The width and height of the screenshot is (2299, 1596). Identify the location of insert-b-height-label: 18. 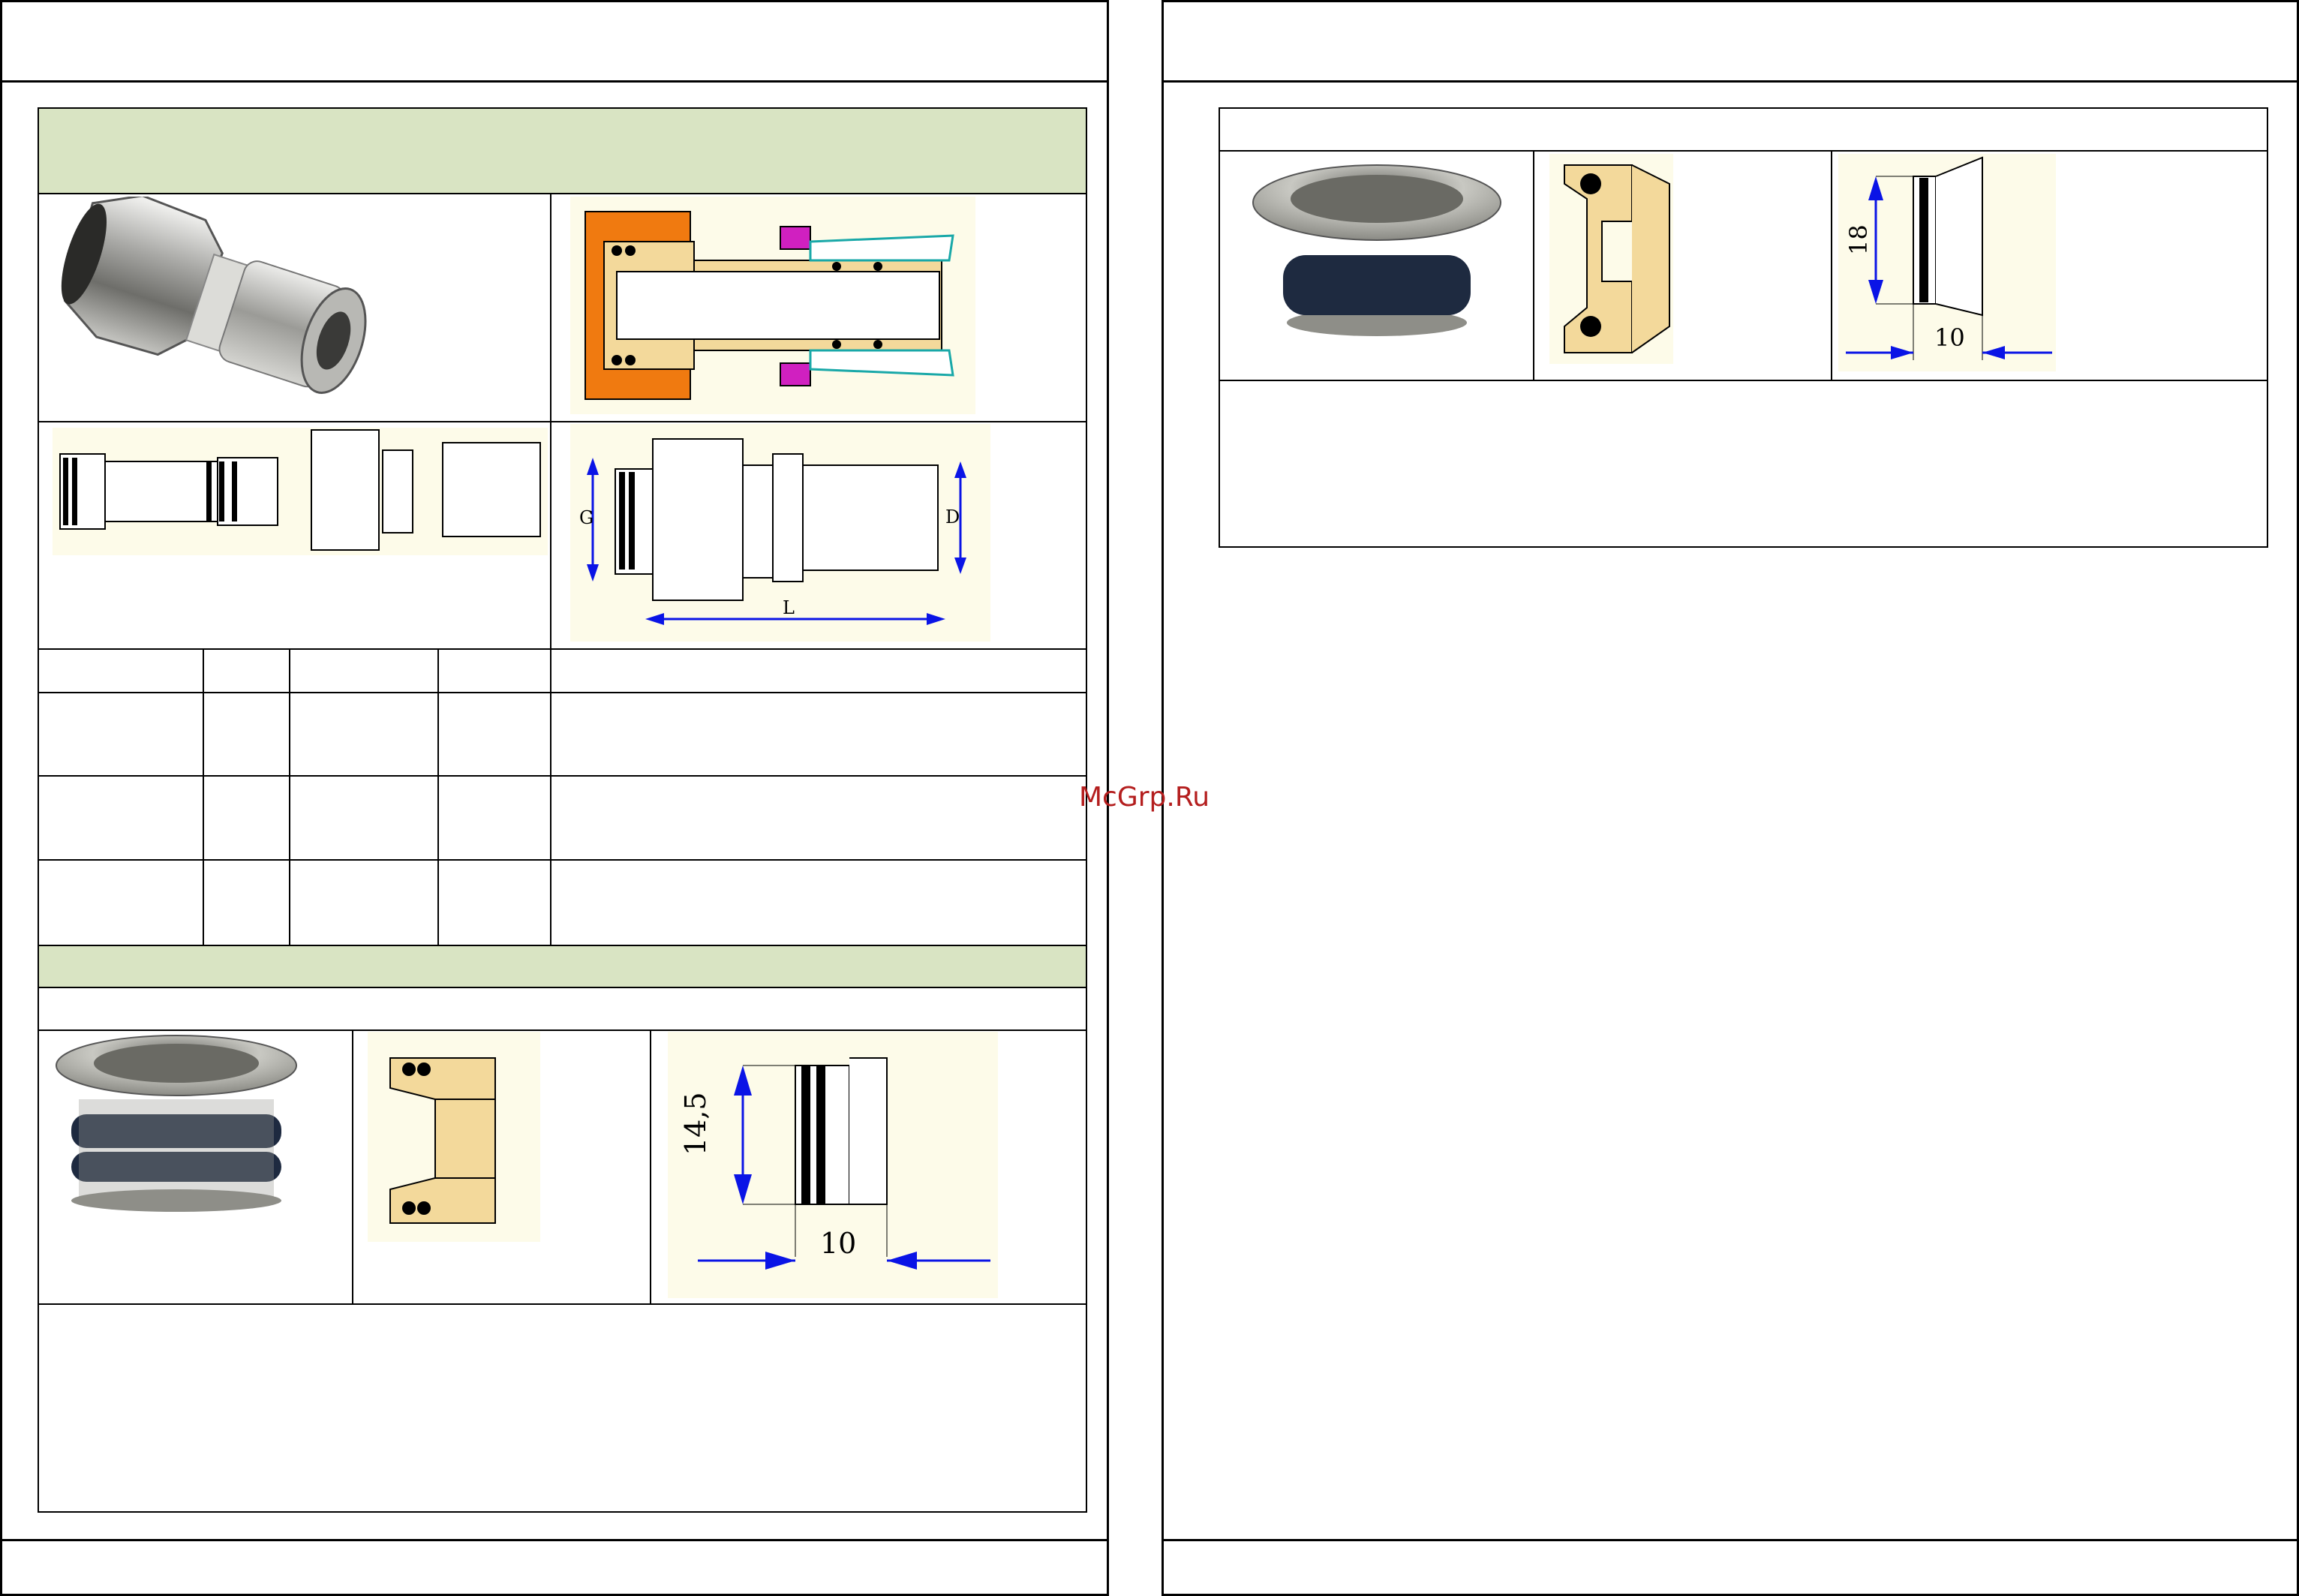
(1858, 240).